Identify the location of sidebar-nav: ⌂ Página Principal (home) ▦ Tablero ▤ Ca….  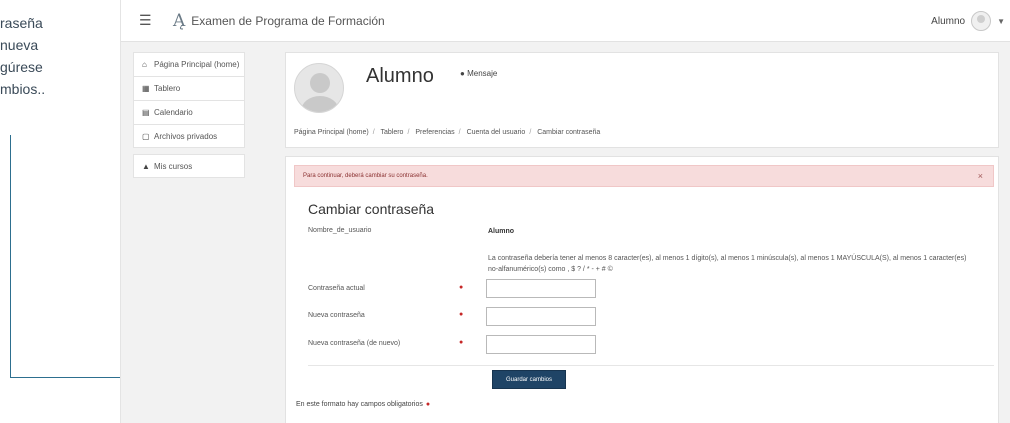
(189, 118).